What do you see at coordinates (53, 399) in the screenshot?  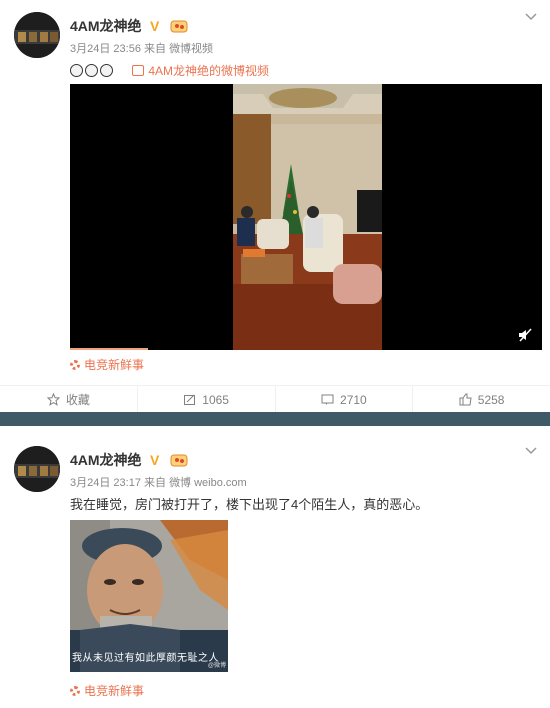 I see `star-icon` at bounding box center [53, 399].